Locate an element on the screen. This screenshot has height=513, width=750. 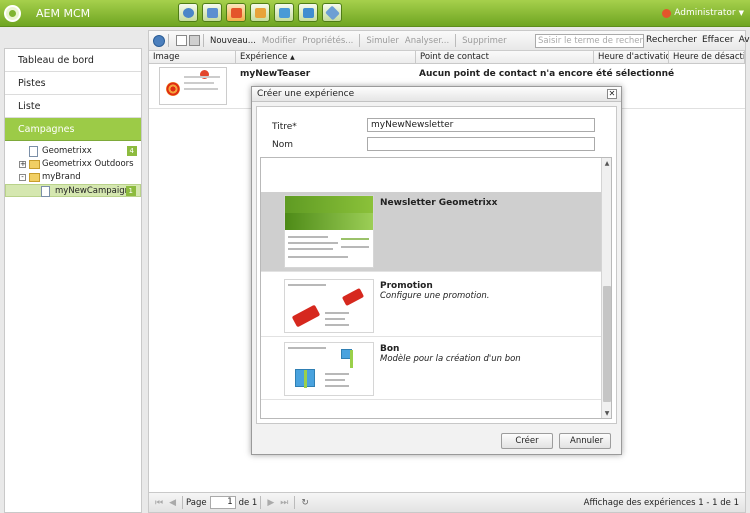
app-logo-icon is located at coordinates (12, 13).